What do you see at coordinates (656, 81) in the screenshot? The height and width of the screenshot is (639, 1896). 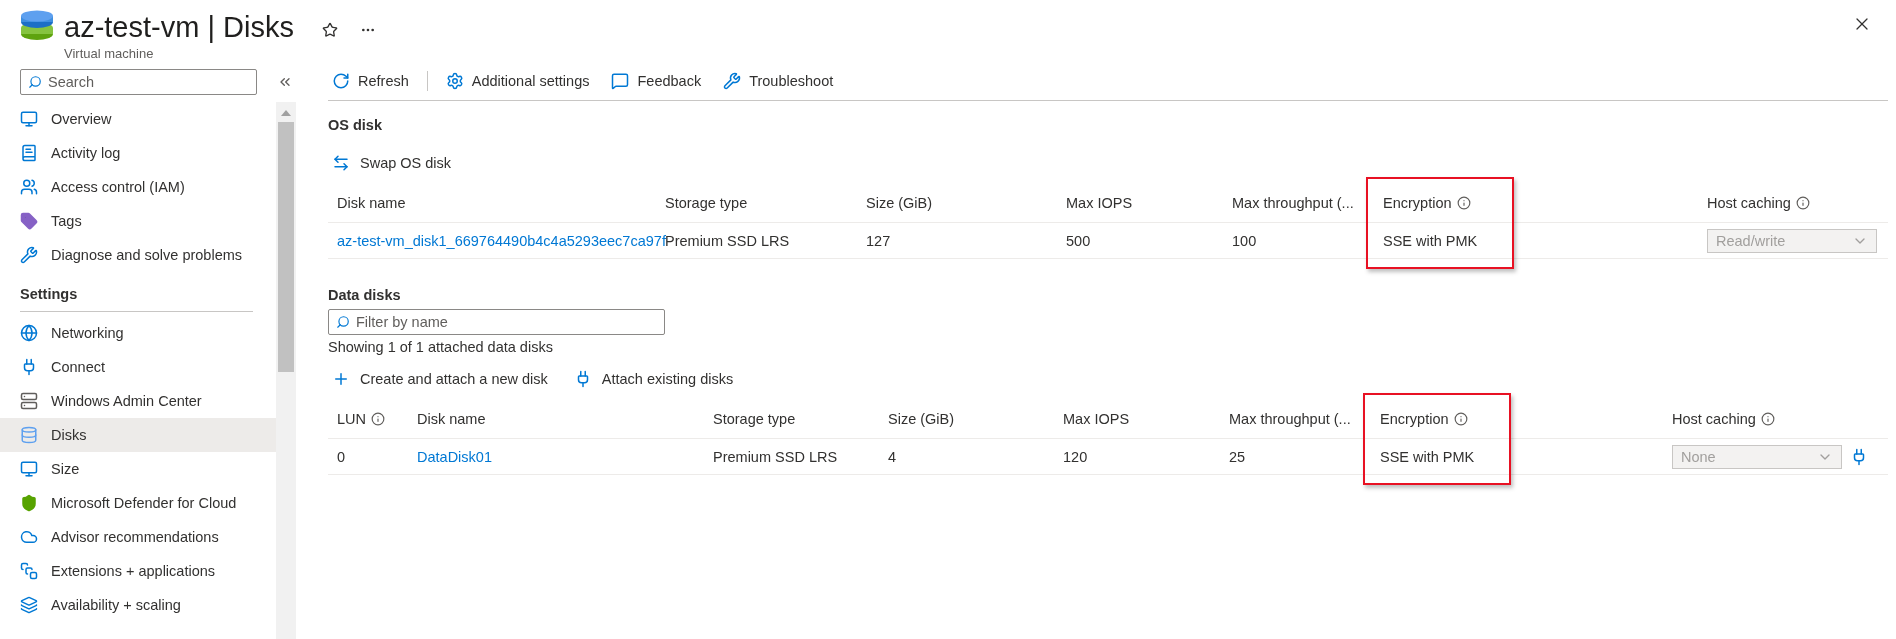 I see `toolbar-button: Feedback` at bounding box center [656, 81].